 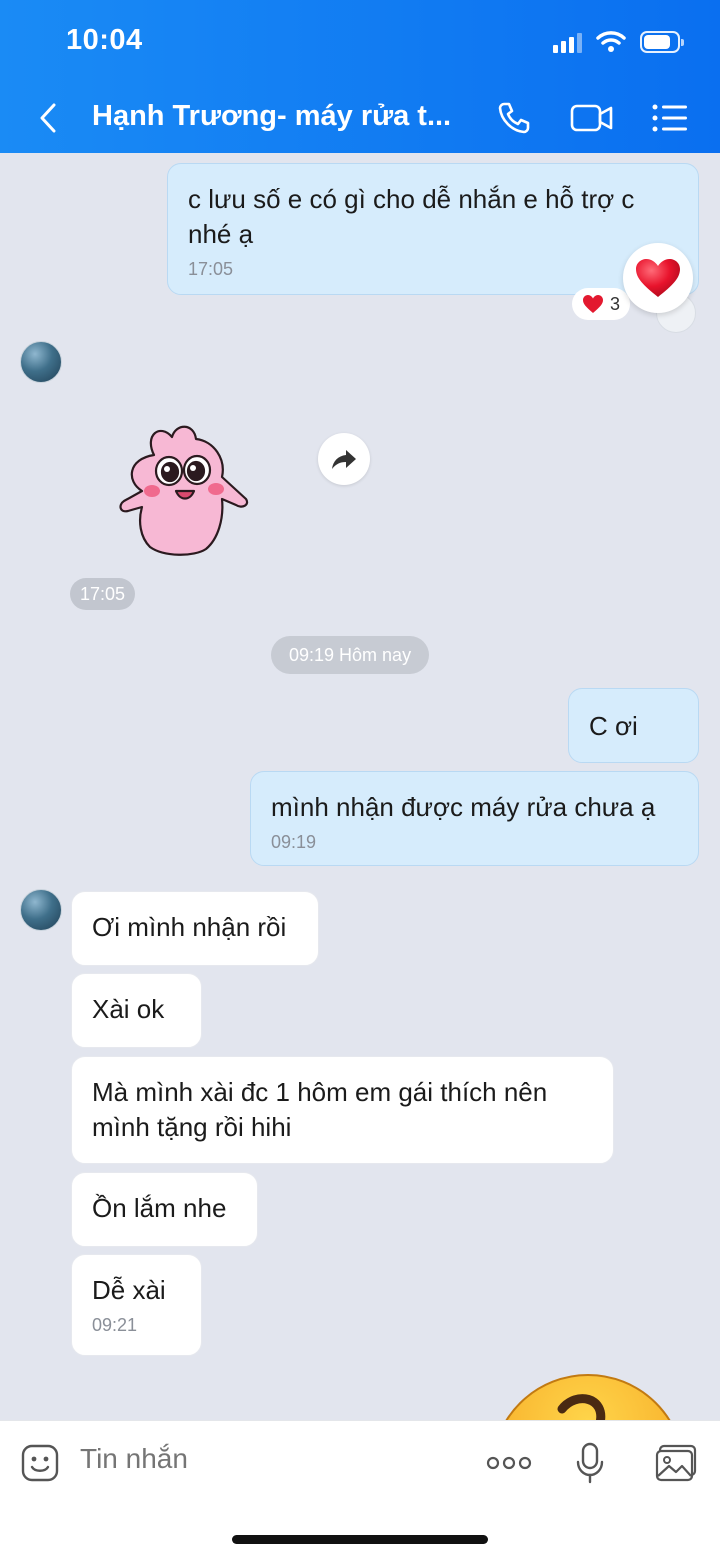 I want to click on more-icon, so click(x=509, y=1463).